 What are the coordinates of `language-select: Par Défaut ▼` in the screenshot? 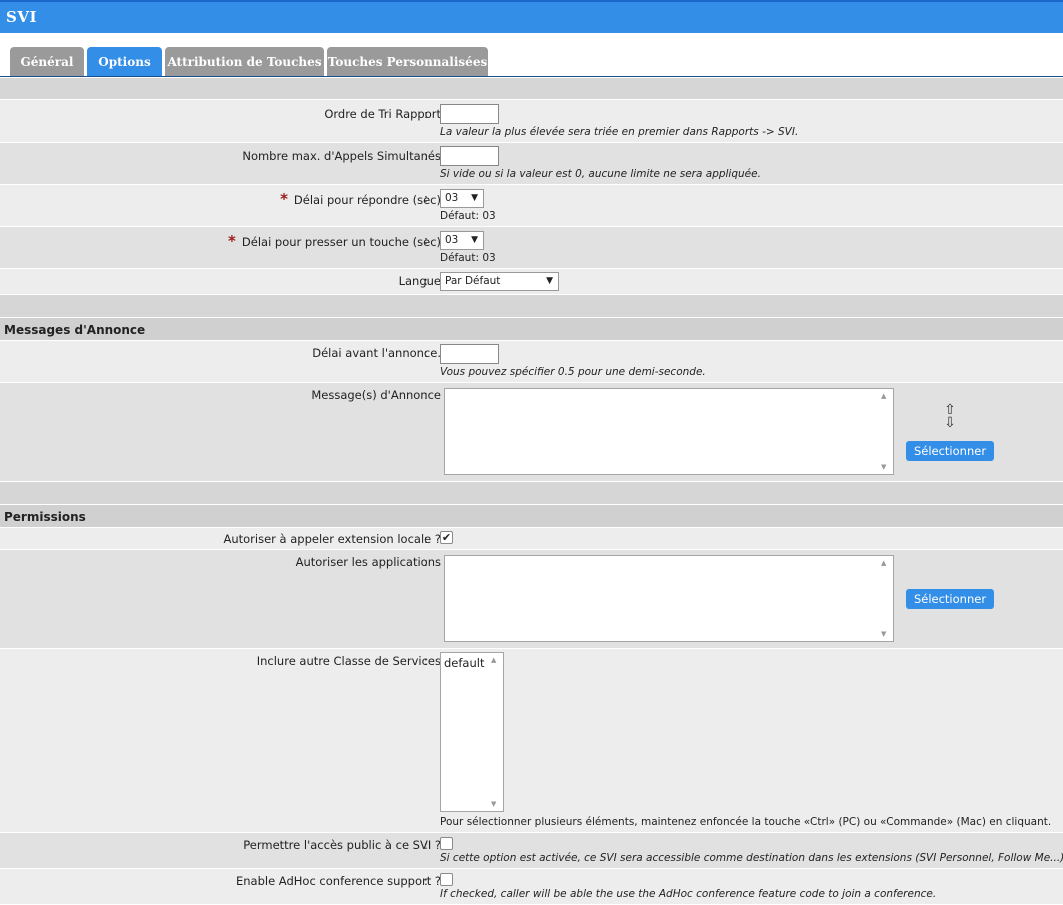 It's located at (499, 281).